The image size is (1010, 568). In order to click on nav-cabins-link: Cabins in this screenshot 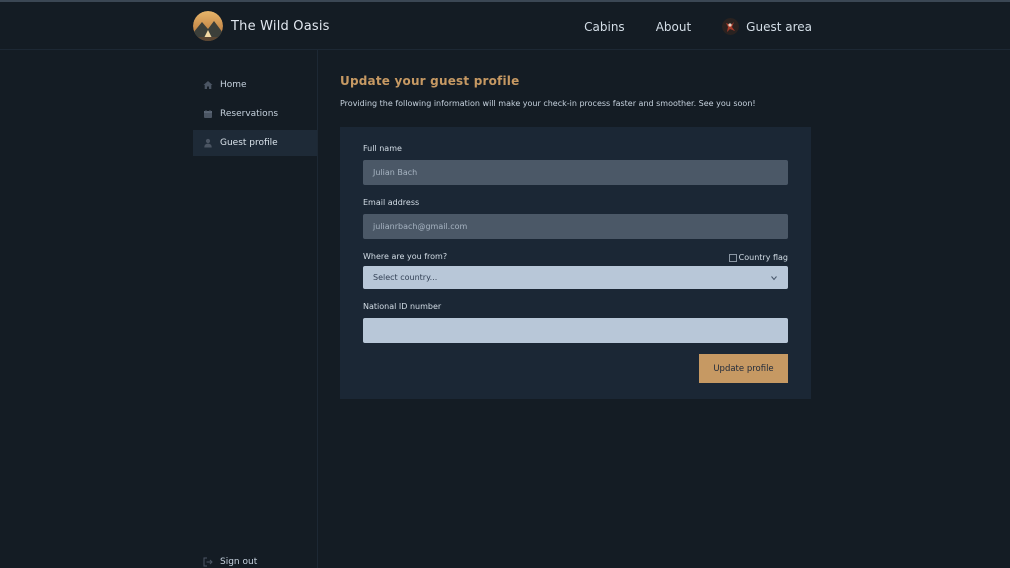, I will do `click(604, 27)`.